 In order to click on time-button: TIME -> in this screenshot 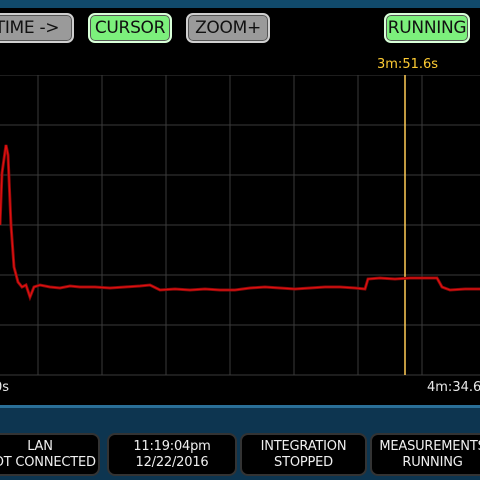, I will do `click(37, 28)`.